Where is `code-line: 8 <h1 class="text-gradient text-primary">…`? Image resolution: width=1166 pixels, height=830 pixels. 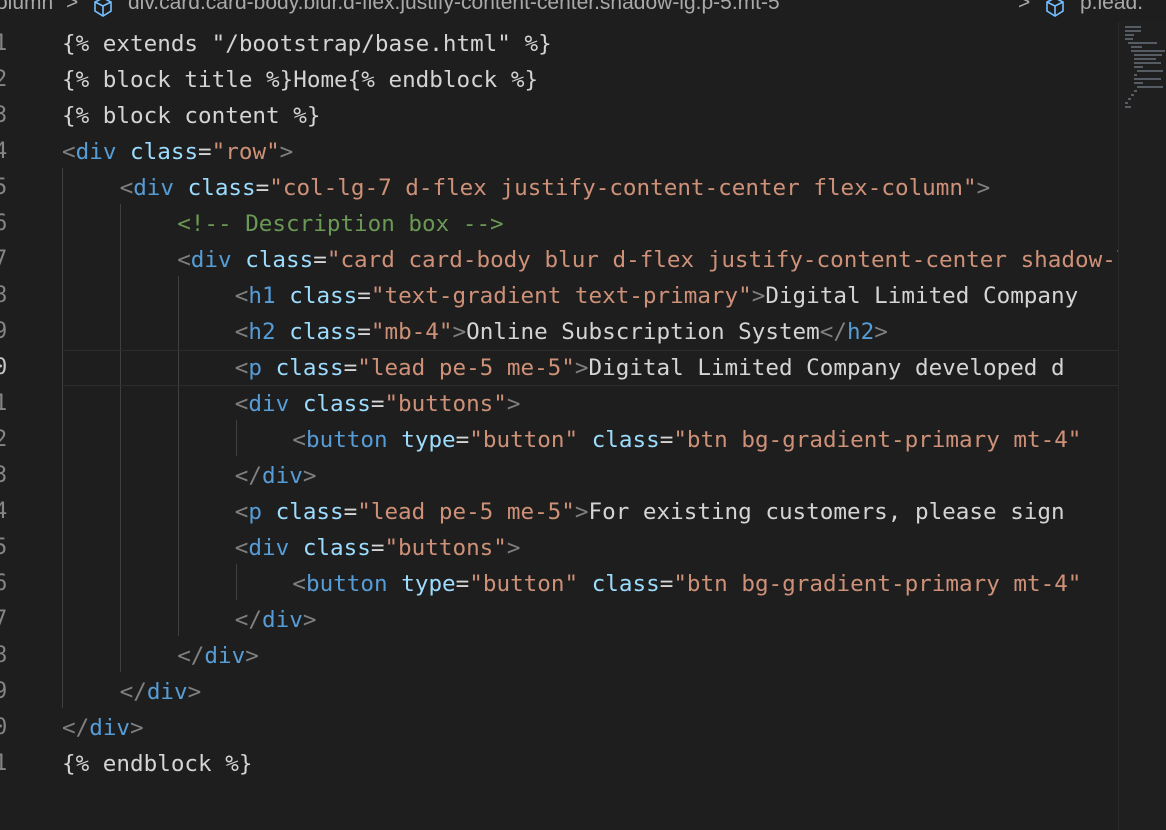 code-line: 8 <h1 class="text-gradient text-primary">… is located at coordinates (559, 296).